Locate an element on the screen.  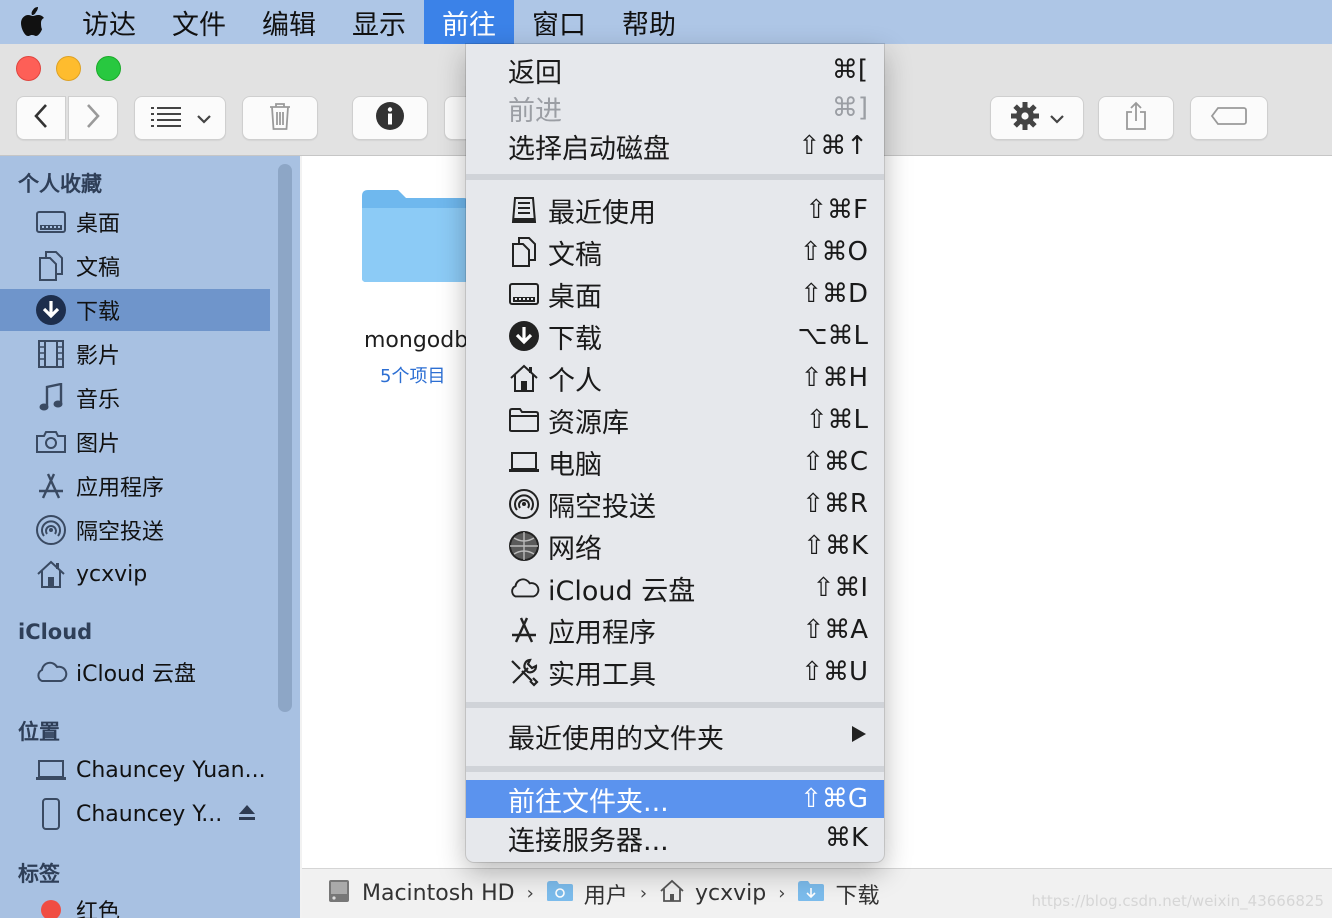
action-button is located at coordinates (1037, 118).